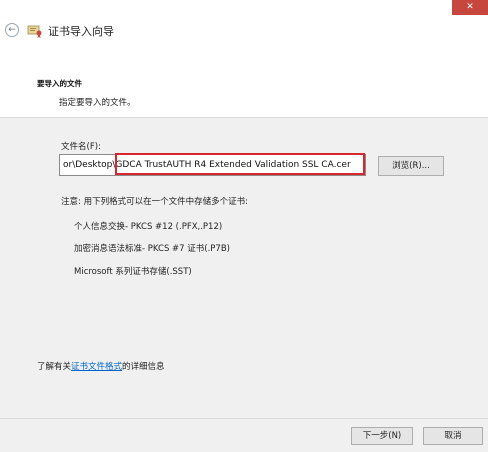 The width and height of the screenshot is (488, 452). Describe the element at coordinates (382, 436) in the screenshot. I see `next-button: 下一步(N)` at that location.